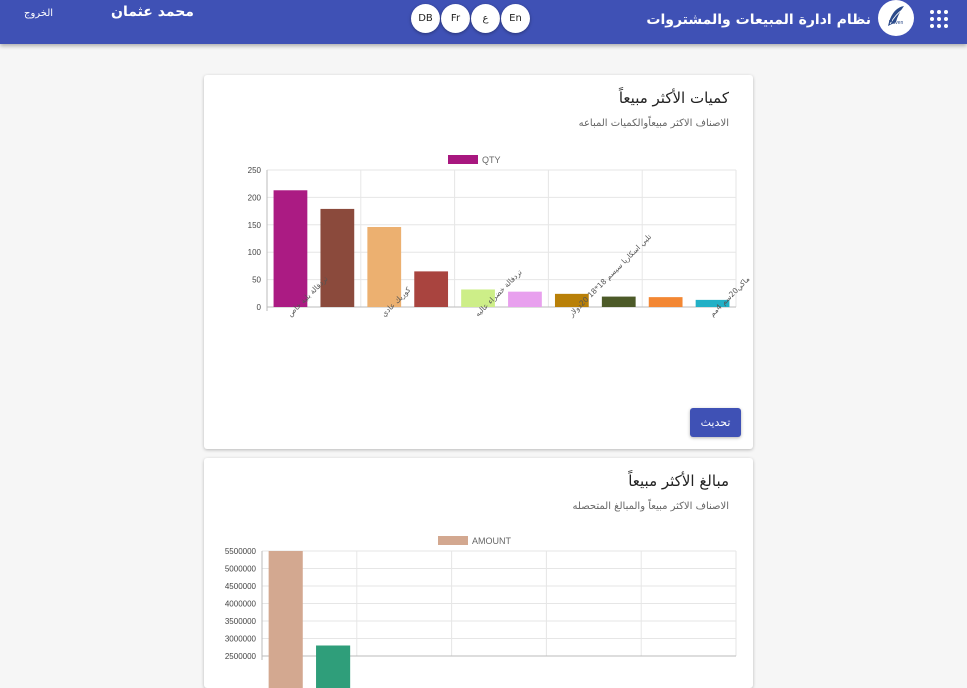 This screenshot has width=967, height=688. What do you see at coordinates (241, 621) in the screenshot?
I see `y-tick-label: 3500000` at bounding box center [241, 621].